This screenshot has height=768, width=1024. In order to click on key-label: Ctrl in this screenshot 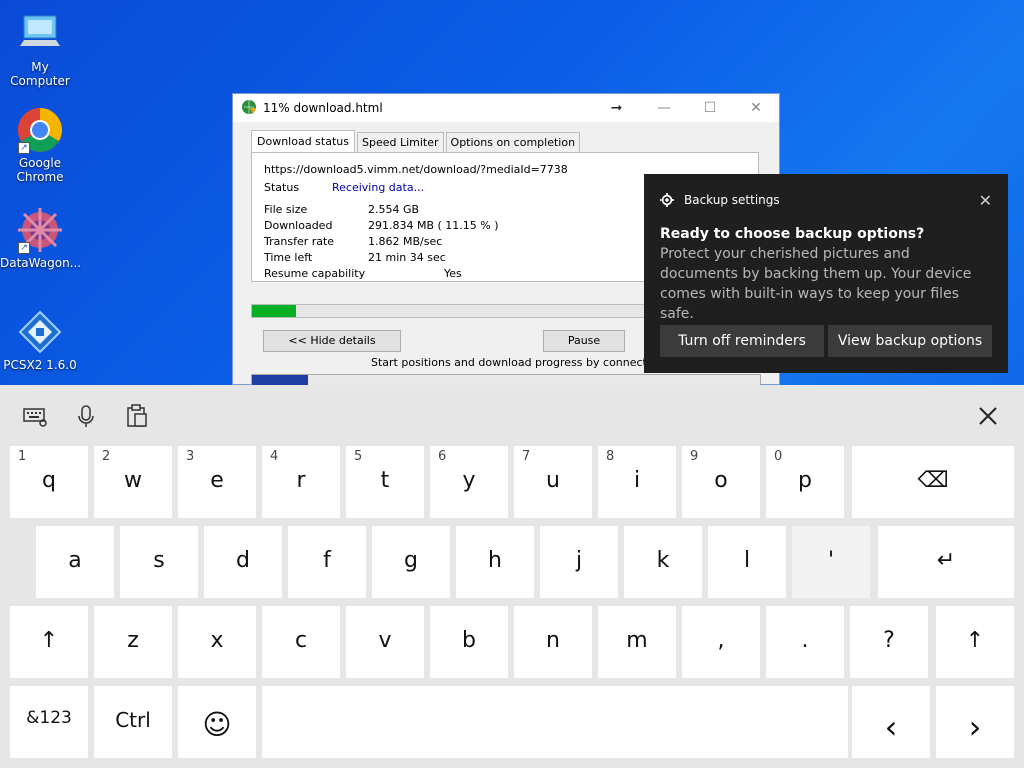, I will do `click(133, 720)`.